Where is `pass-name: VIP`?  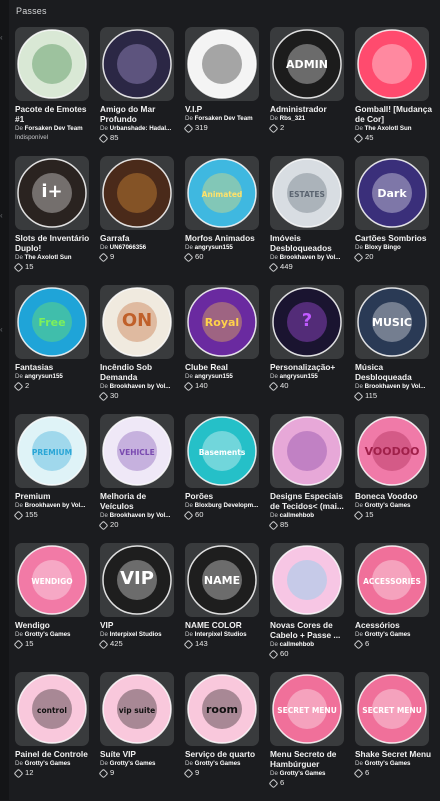 pass-name: VIP is located at coordinates (139, 625).